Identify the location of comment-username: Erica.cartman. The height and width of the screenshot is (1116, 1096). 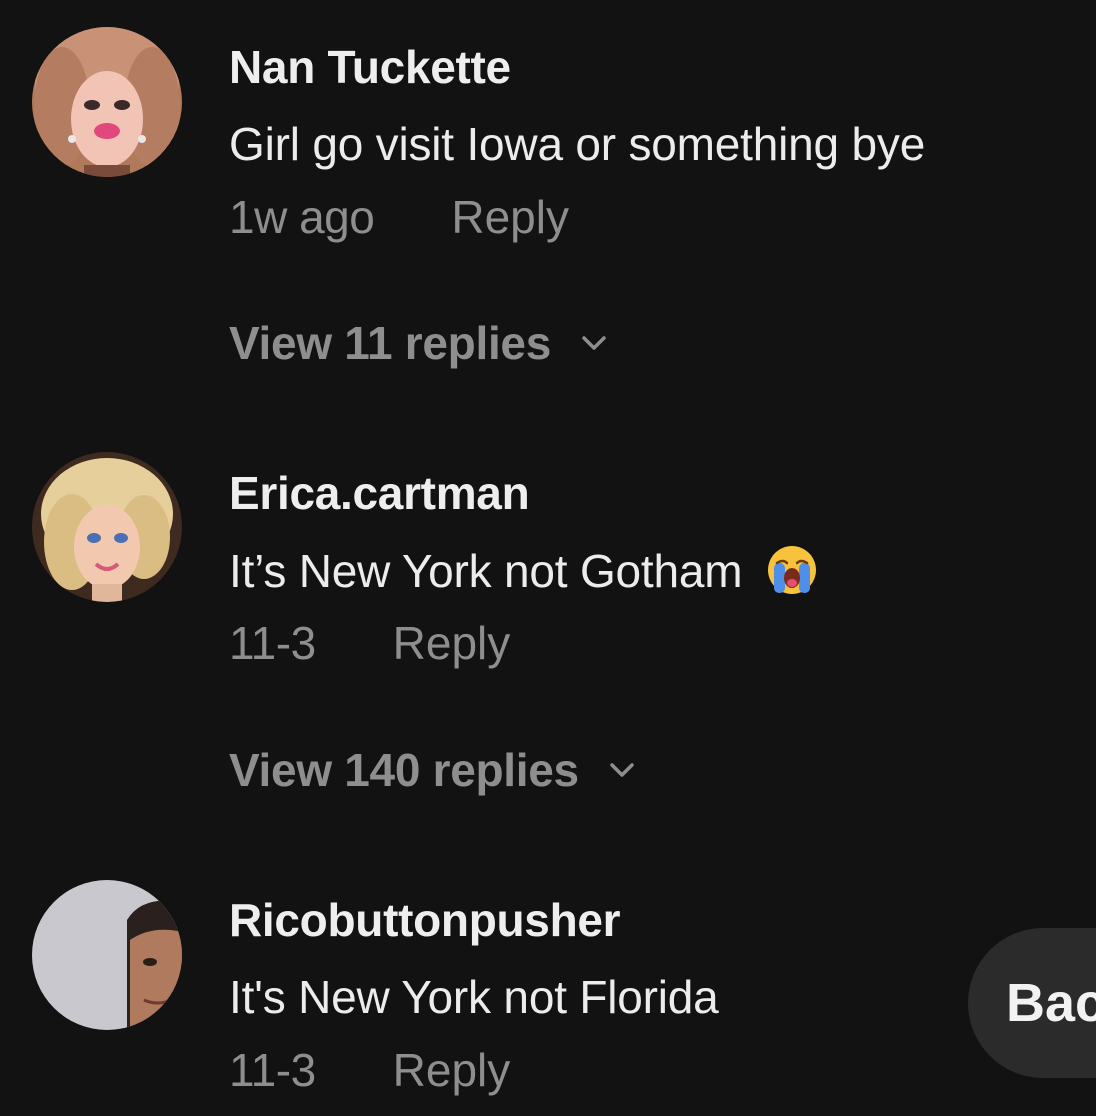
(379, 493).